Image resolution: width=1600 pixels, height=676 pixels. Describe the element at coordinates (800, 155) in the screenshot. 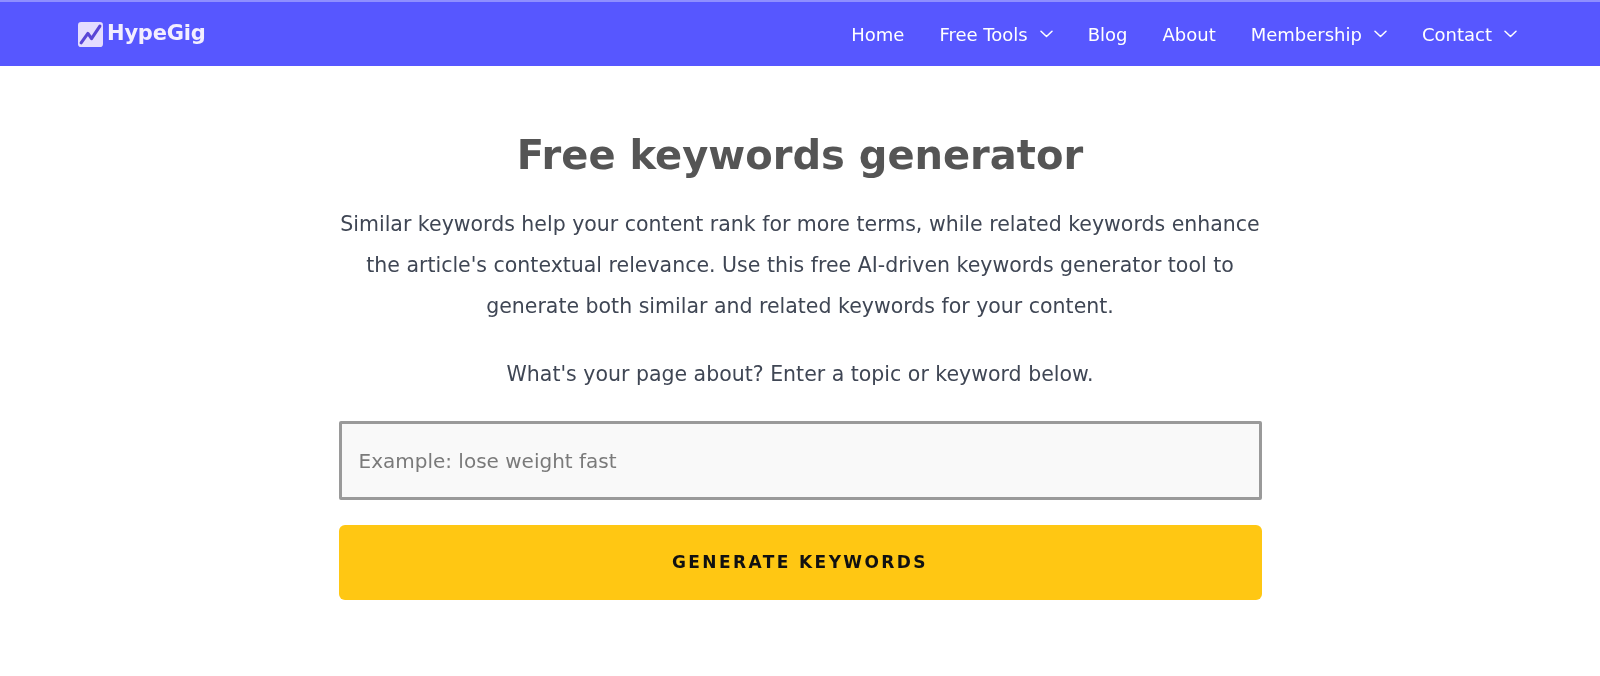

I see `page-title: Free keywords generator` at that location.